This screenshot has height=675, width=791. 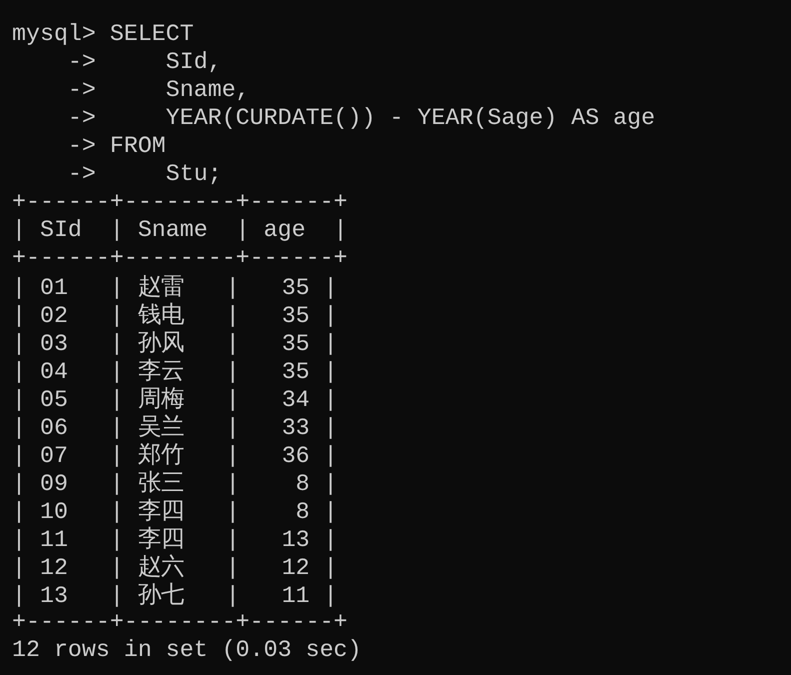 I want to click on terminal-line: -> Stu;, so click(x=144, y=174).